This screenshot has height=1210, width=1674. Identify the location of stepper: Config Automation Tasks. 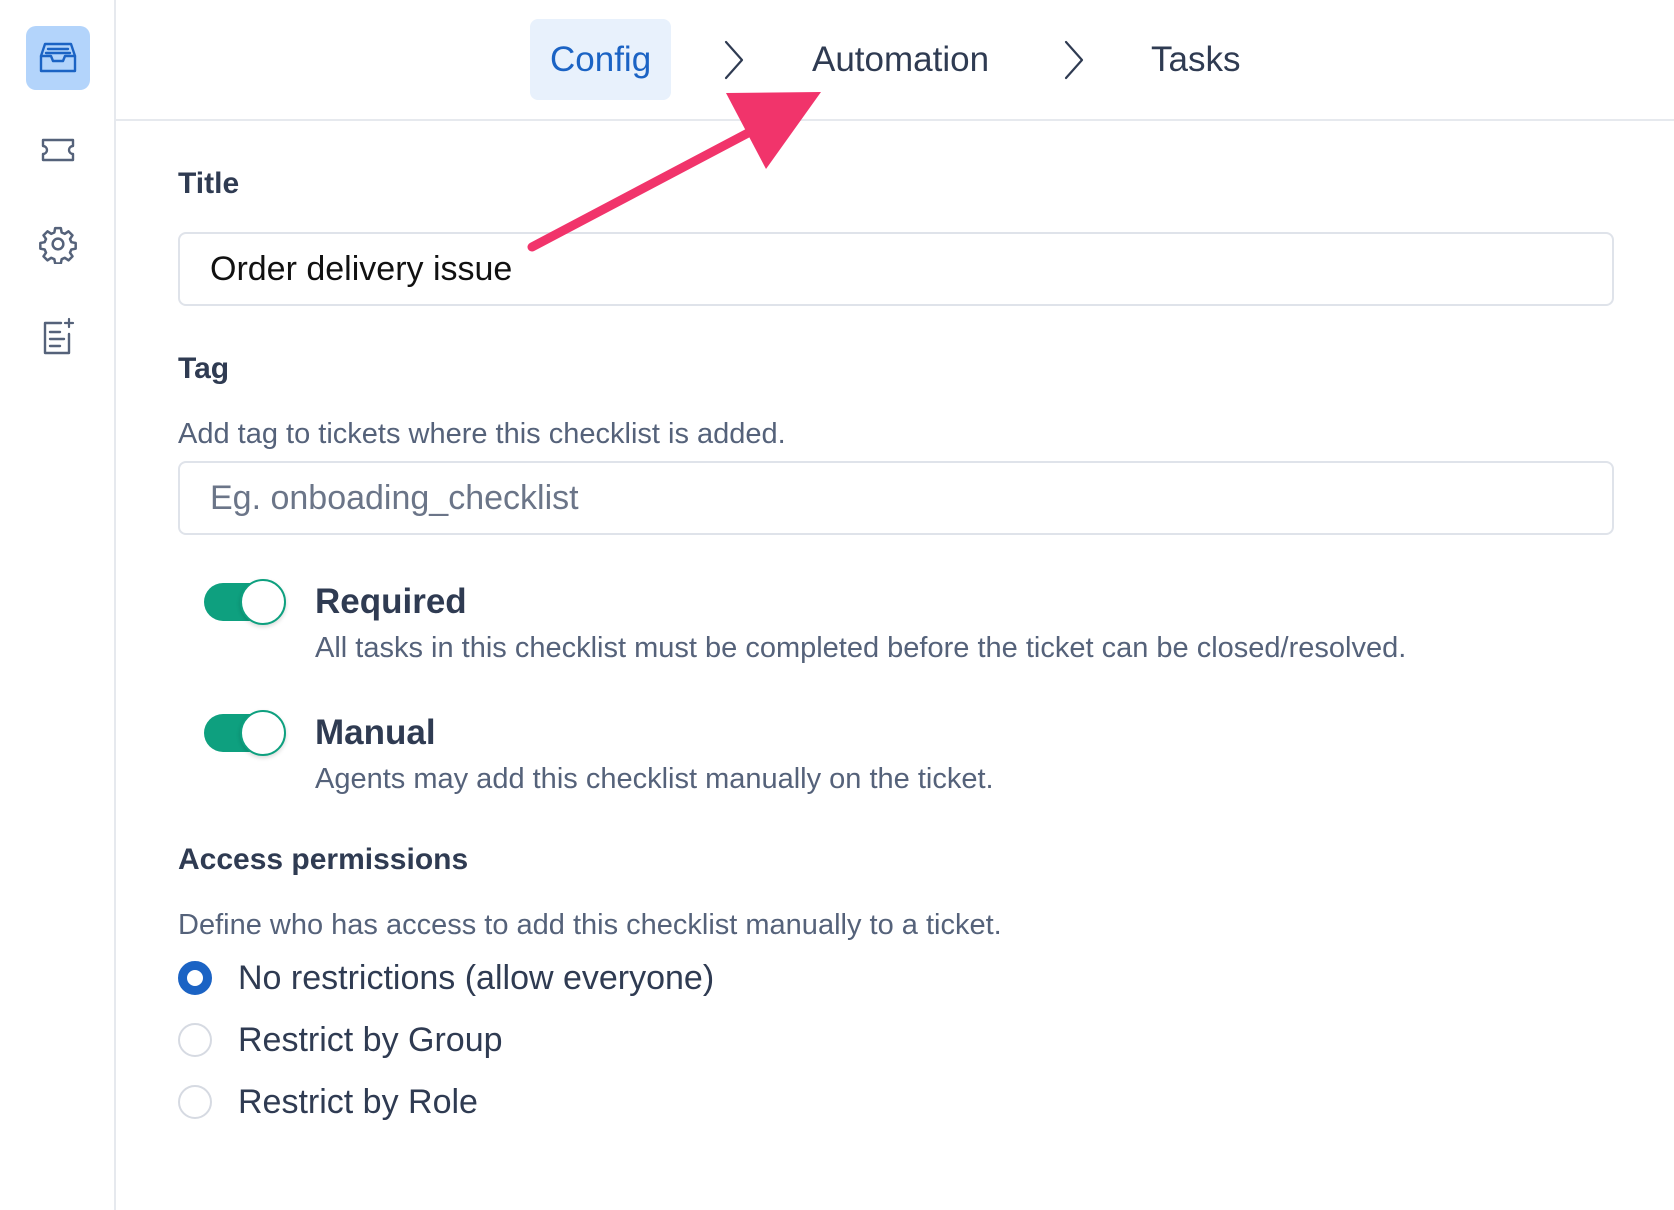
(895, 60).